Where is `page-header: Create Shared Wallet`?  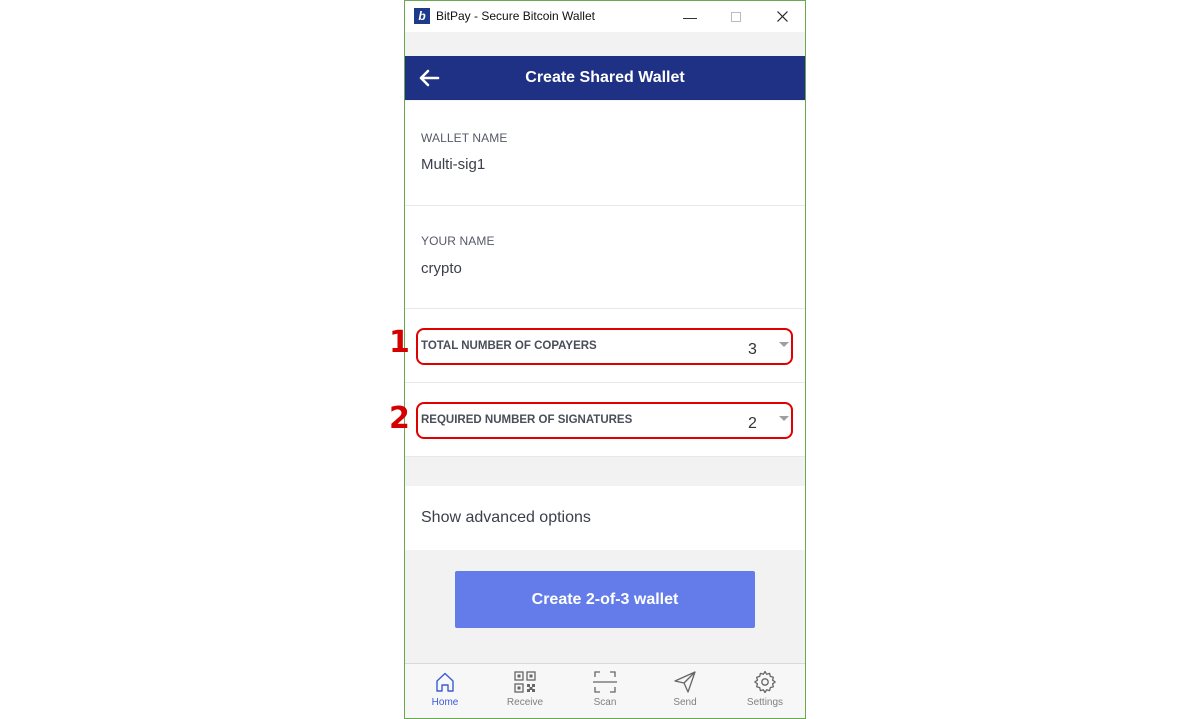 page-header: Create Shared Wallet is located at coordinates (605, 78).